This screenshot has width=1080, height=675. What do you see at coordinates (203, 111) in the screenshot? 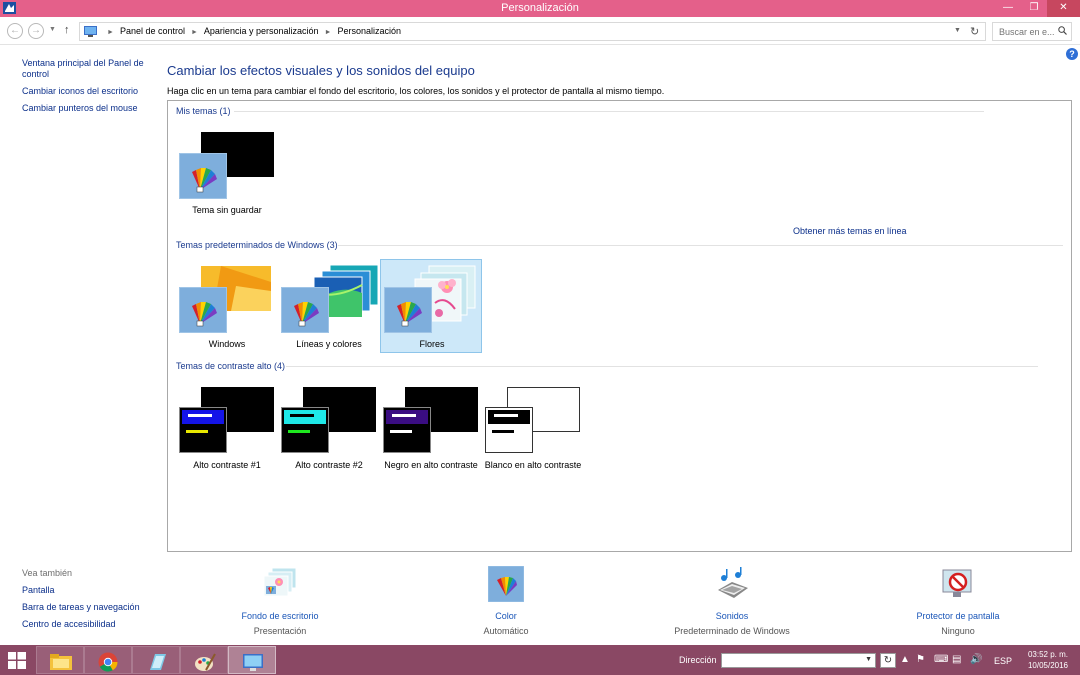
I see `section-title-my-themes: Mis temas (1)` at bounding box center [203, 111].